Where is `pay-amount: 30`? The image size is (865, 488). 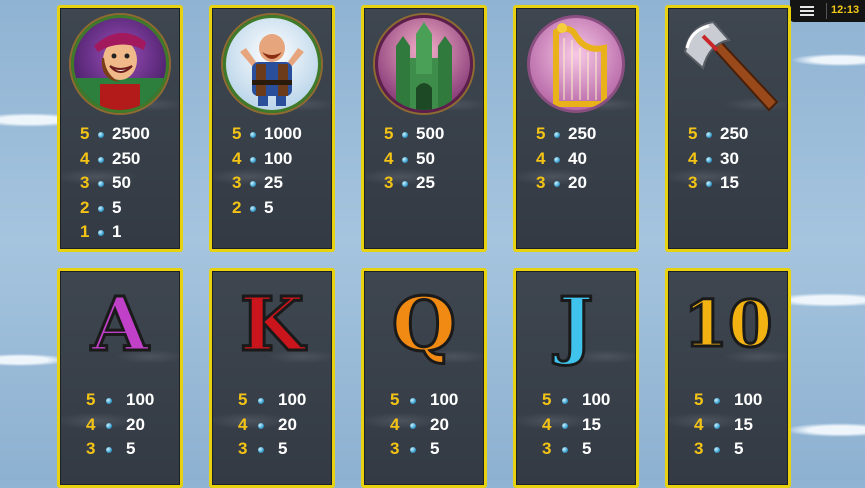
pay-amount: 30 is located at coordinates (729, 158).